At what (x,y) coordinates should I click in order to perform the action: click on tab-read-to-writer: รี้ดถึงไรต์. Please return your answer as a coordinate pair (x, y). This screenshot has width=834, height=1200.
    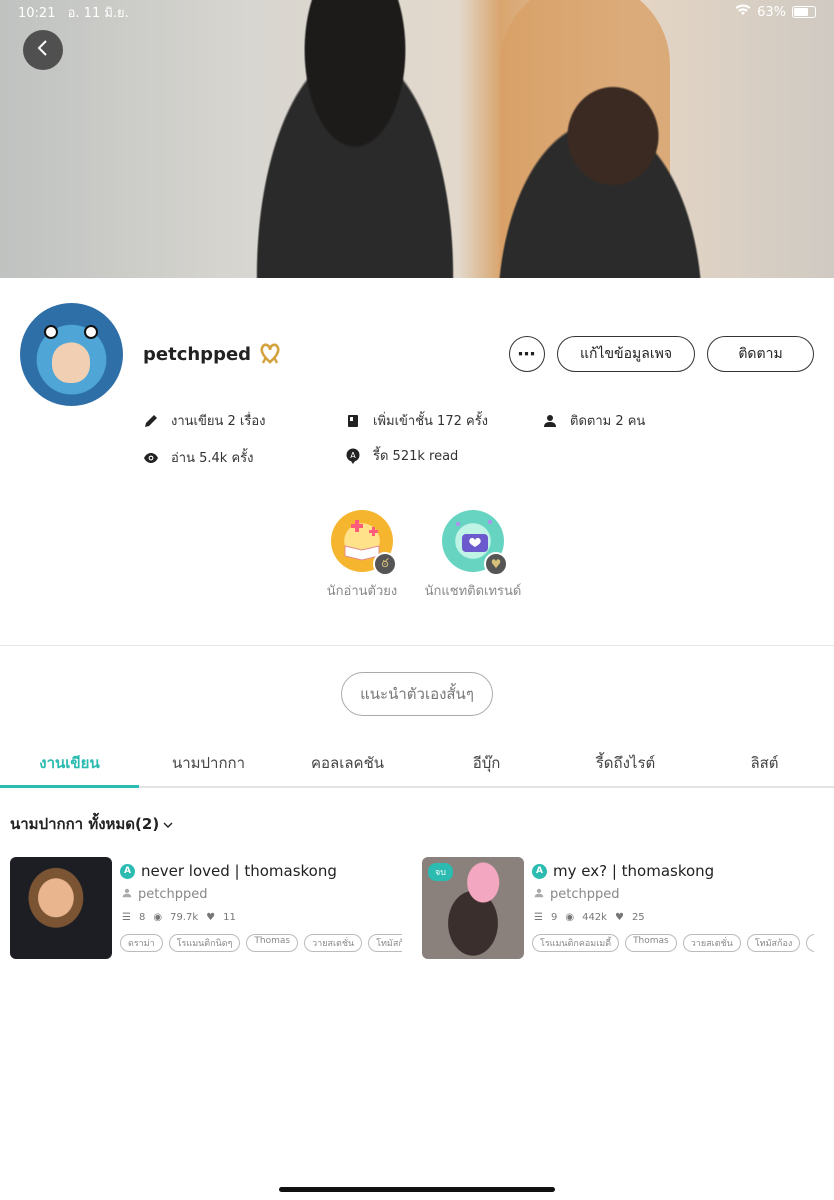
    Looking at the image, I should click on (625, 763).